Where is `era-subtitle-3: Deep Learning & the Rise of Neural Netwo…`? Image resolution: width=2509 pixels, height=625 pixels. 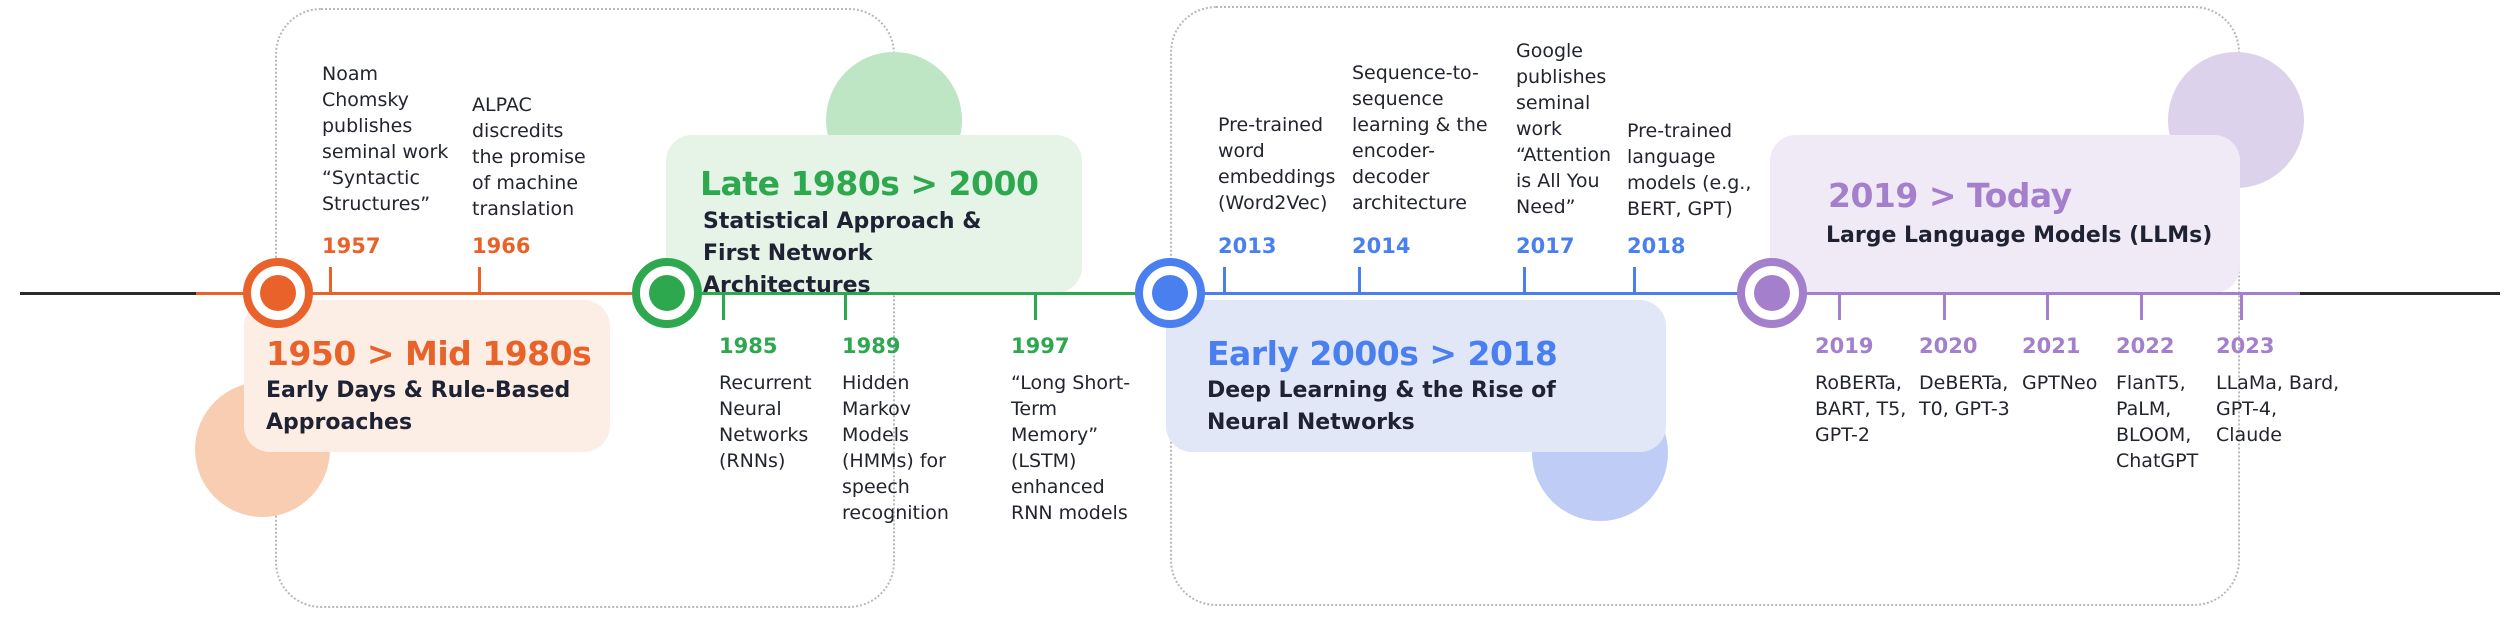
era-subtitle-3: Deep Learning & the Rise of Neural Netwo… is located at coordinates (1381, 406).